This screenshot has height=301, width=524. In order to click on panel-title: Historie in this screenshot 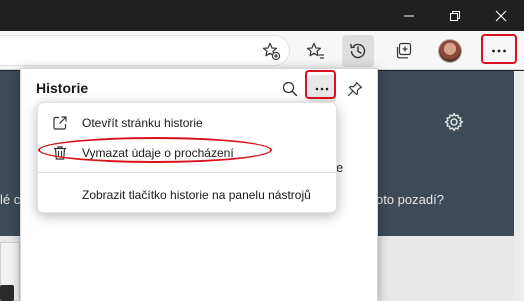, I will do `click(62, 88)`.